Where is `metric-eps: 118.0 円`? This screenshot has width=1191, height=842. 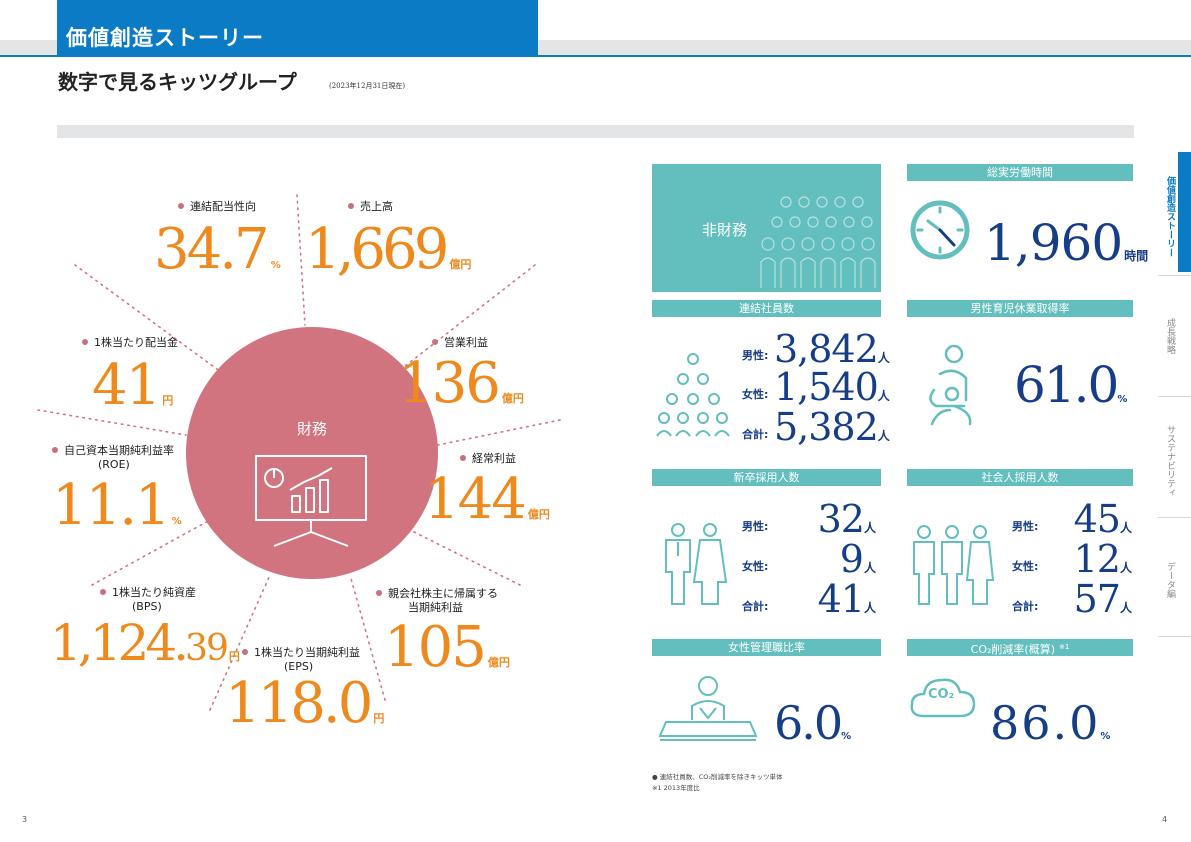
metric-eps: 118.0 円 is located at coordinates (305, 703).